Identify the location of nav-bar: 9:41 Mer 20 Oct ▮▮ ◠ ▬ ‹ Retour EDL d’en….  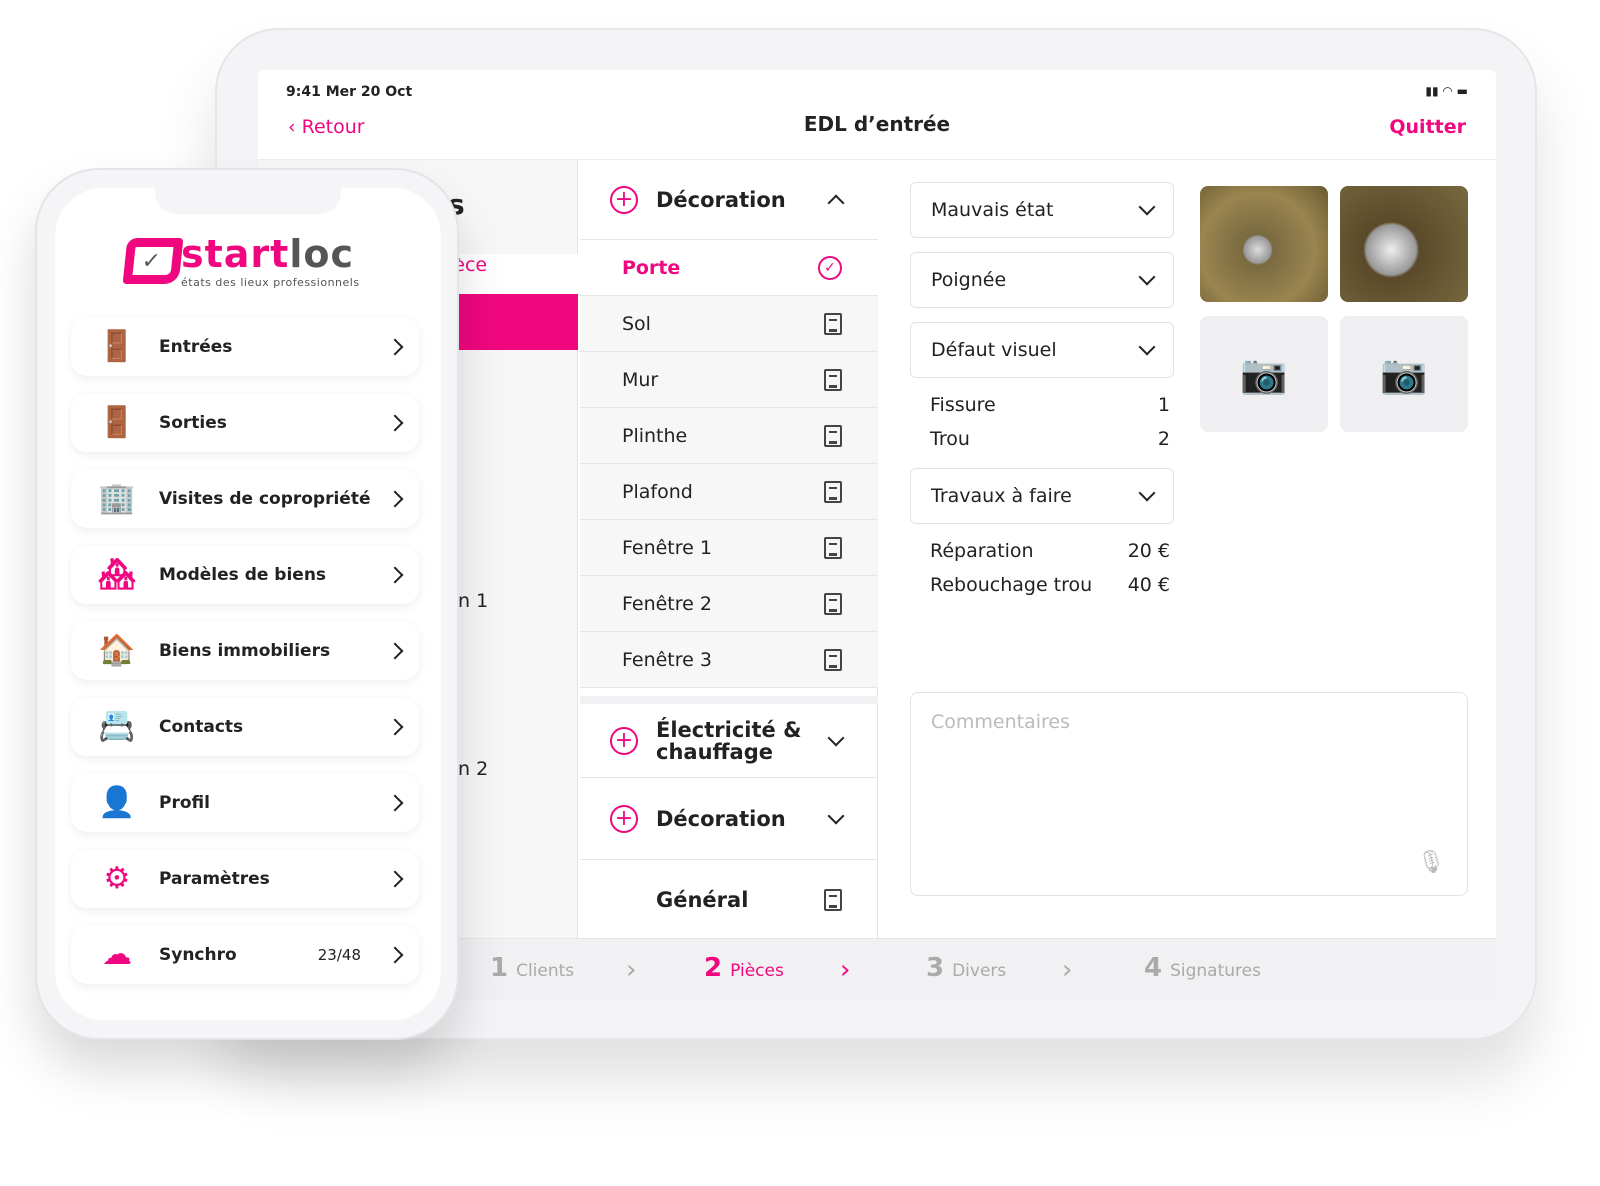
(877, 115).